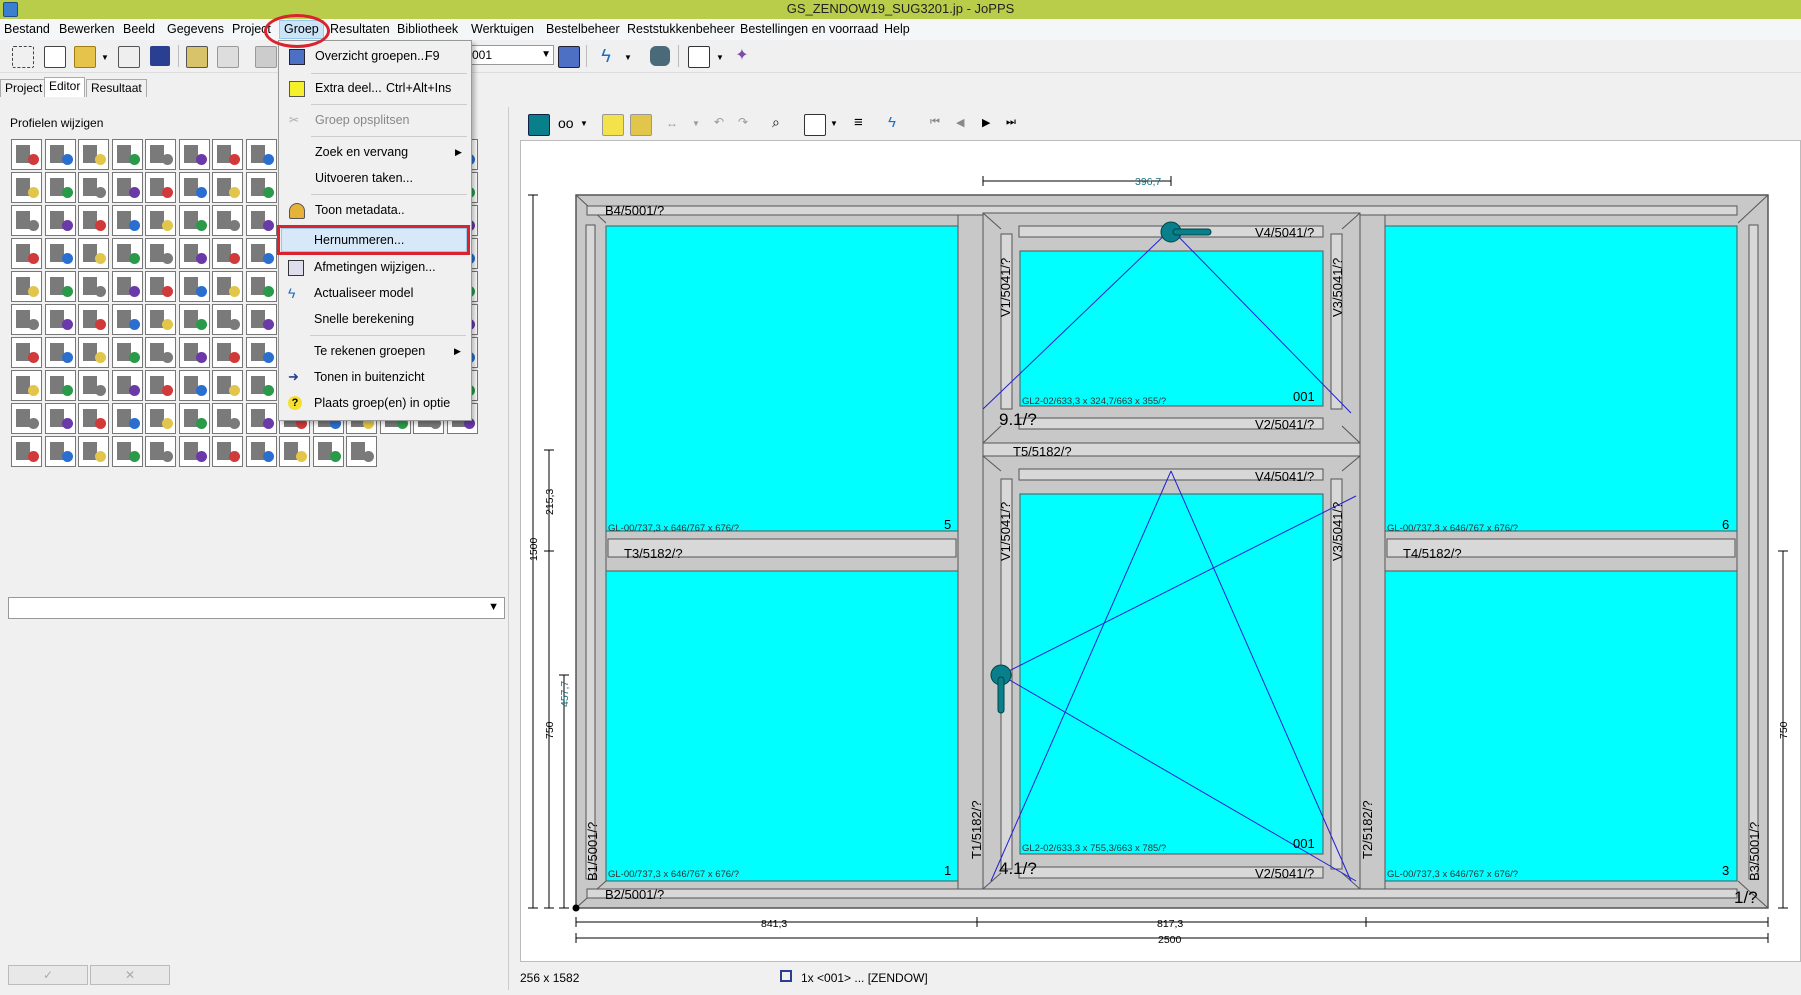 Image resolution: width=1801 pixels, height=995 pixels. What do you see at coordinates (48, 975) in the screenshot?
I see `confirm-button: ✓` at bounding box center [48, 975].